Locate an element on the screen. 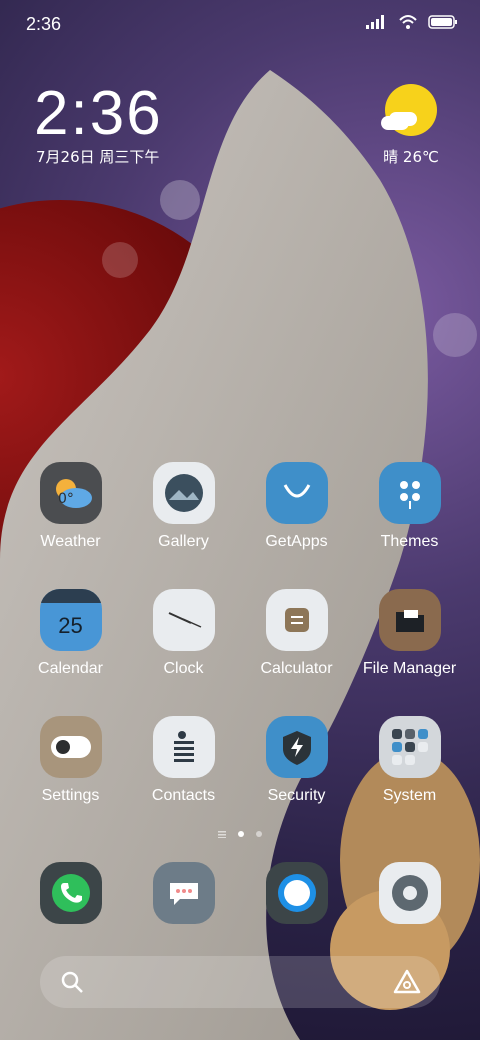 This screenshot has height=1040, width=480. weather-text: 晴 26℃ is located at coordinates (411, 157).